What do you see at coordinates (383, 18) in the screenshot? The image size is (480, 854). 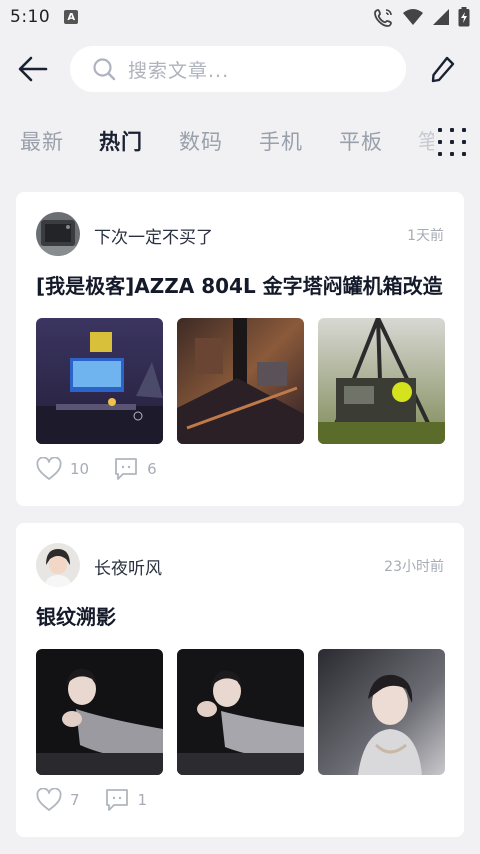 I see `wifi-call-icon` at bounding box center [383, 18].